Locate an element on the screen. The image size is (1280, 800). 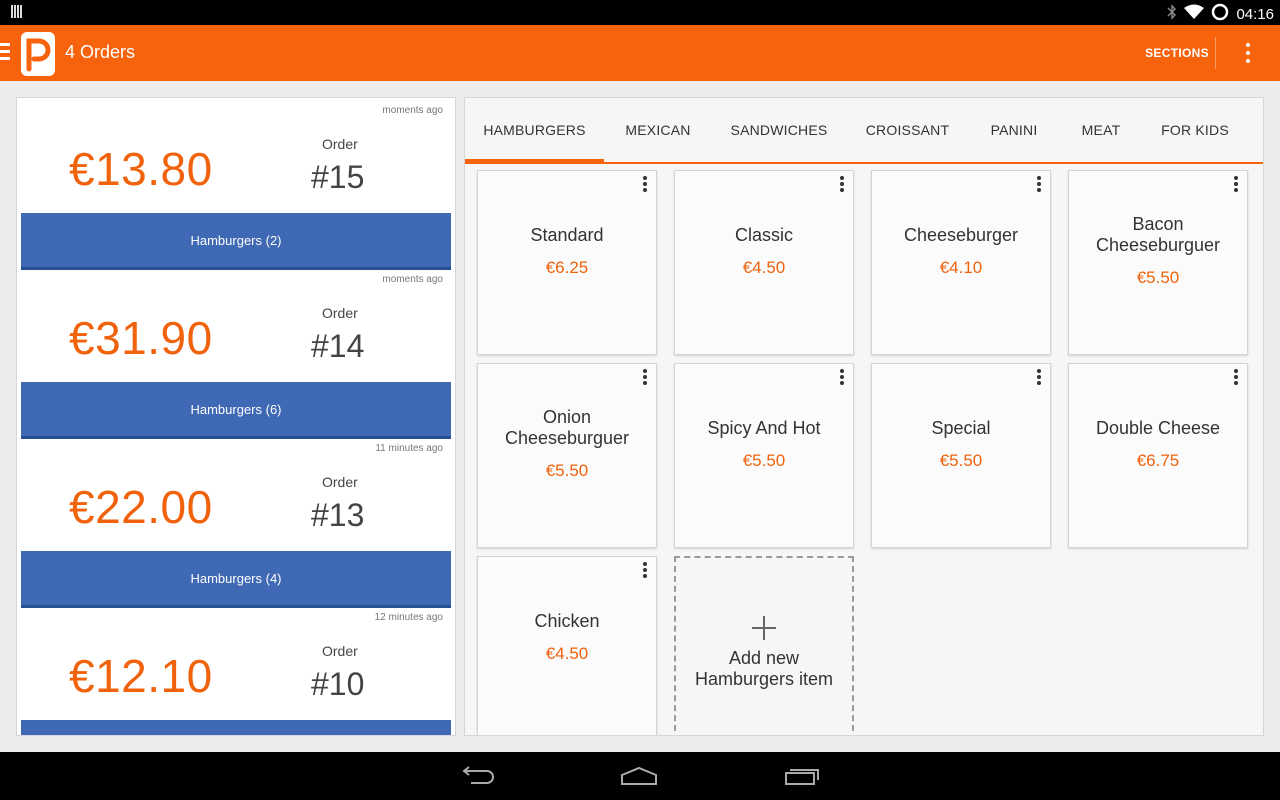
tab-hamburgers: HAMBURGERS is located at coordinates (534, 131).